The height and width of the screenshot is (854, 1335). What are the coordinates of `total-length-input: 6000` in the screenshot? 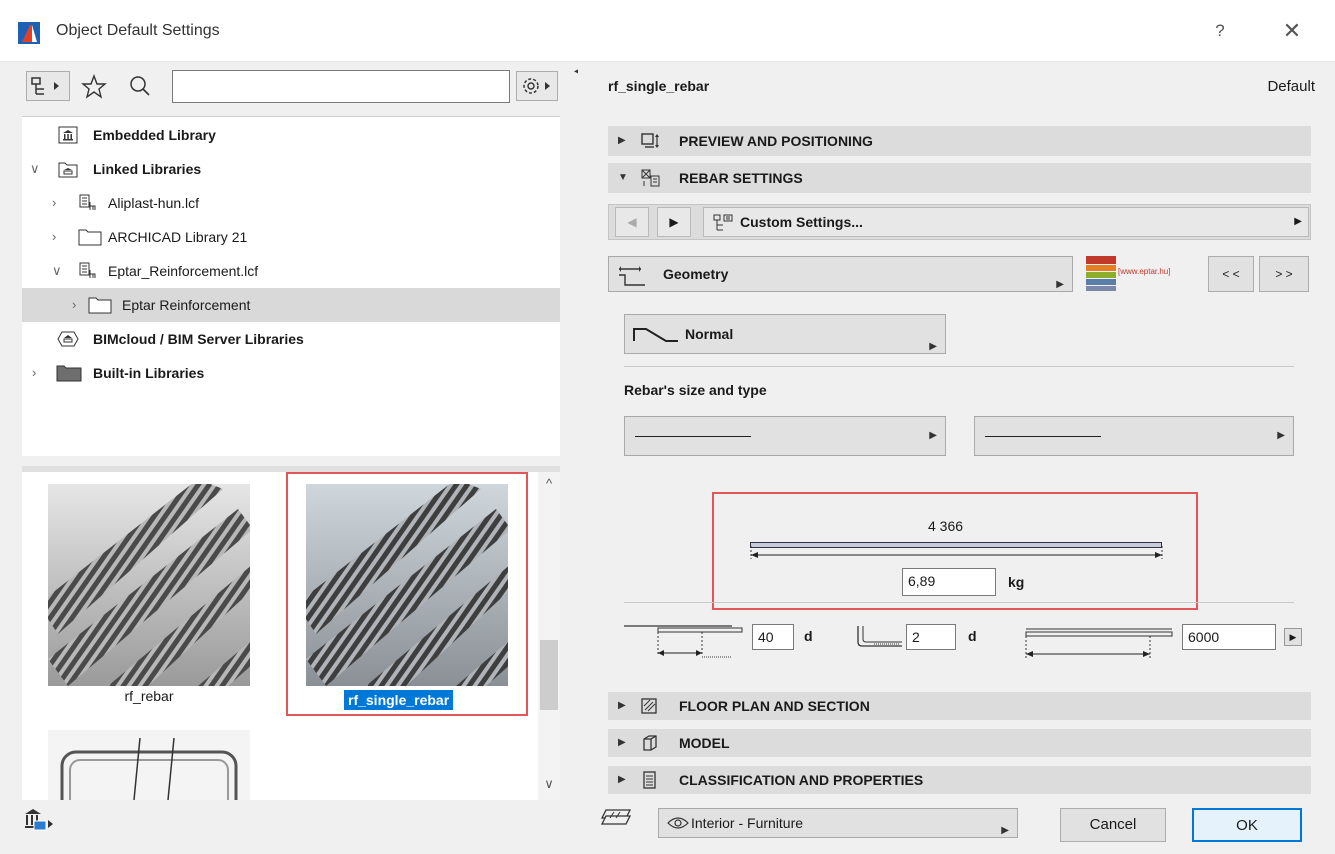 It's located at (1229, 637).